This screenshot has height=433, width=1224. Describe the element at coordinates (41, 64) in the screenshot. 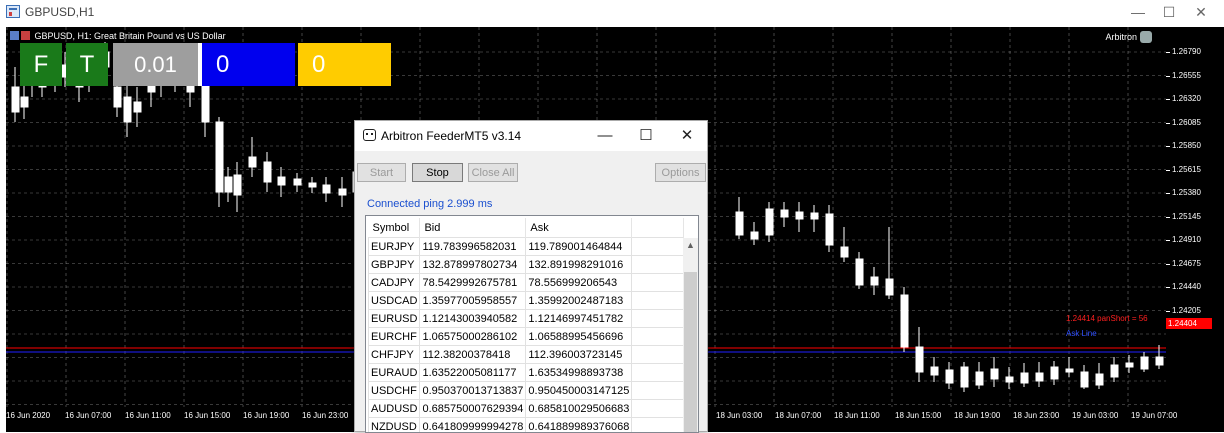

I see `f-button: F` at that location.